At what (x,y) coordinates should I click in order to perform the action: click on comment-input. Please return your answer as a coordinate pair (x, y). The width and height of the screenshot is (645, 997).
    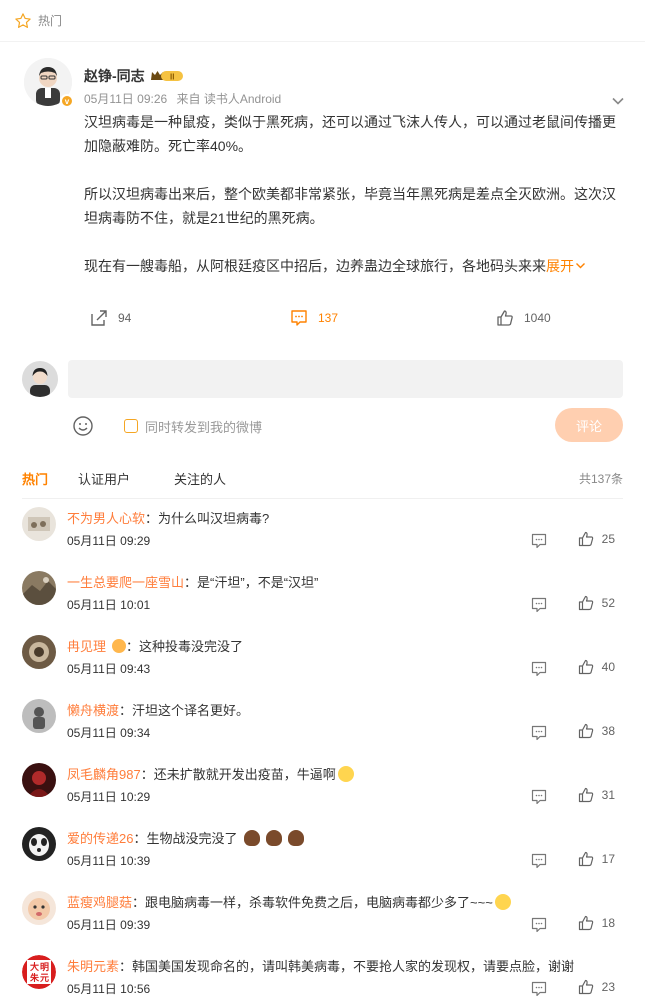
    Looking at the image, I should click on (345, 379).